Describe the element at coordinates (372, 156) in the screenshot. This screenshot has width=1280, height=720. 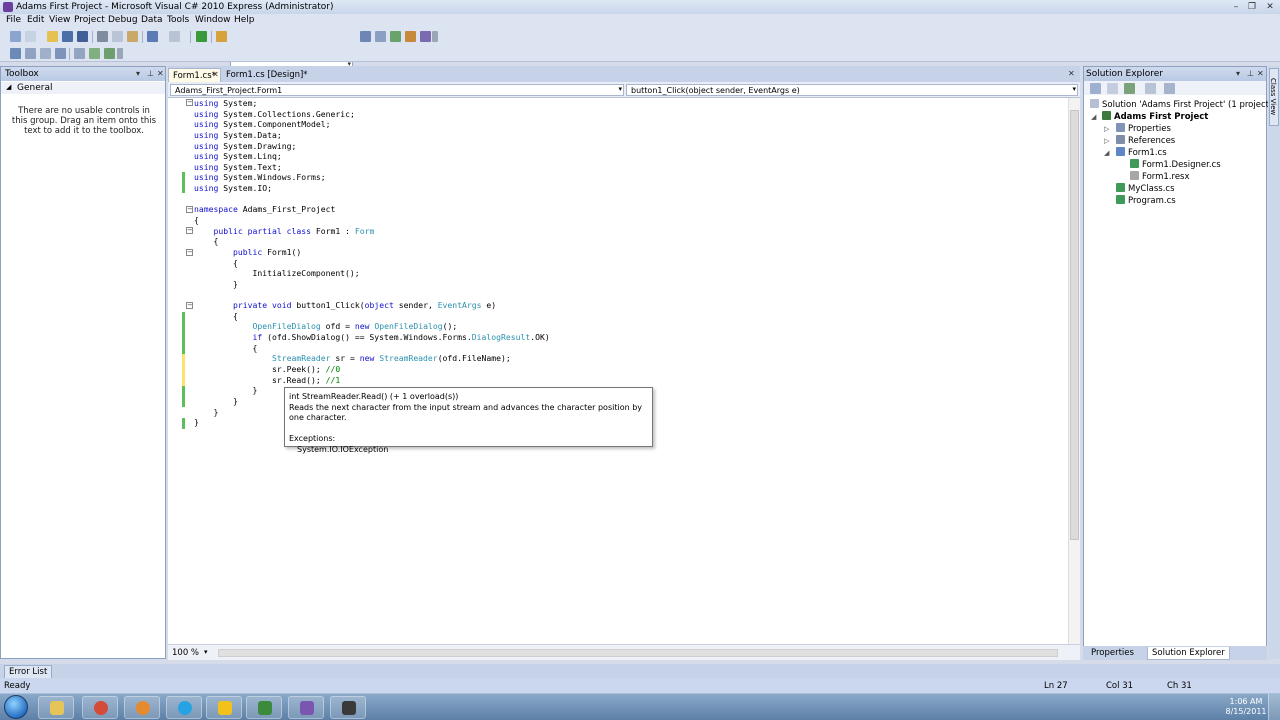
I see `code-line: using System.Linq;` at that location.